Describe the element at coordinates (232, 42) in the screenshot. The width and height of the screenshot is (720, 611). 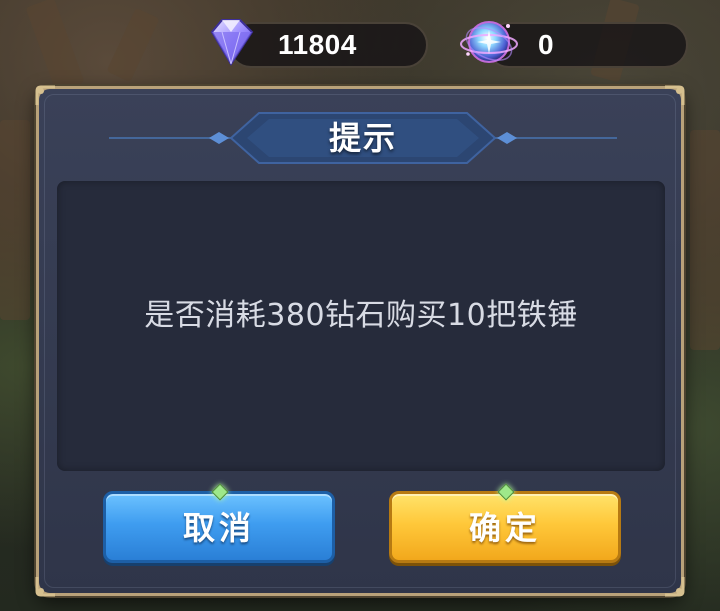
I see `diamond-icon` at that location.